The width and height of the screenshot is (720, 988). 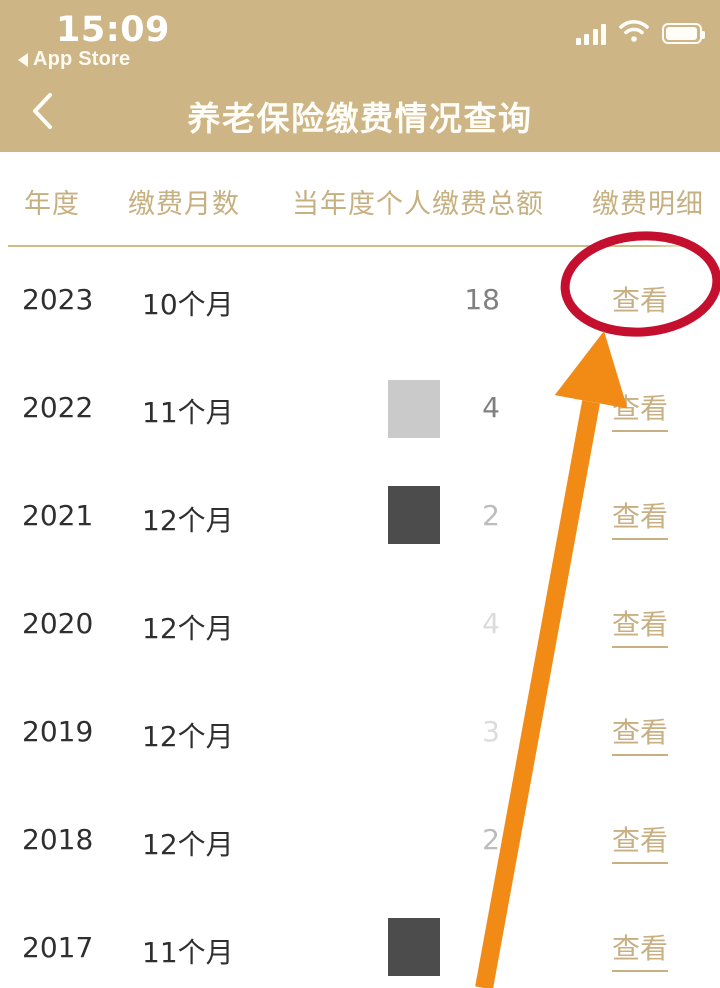 What do you see at coordinates (482, 299) in the screenshot?
I see `total-amount-value: 18` at bounding box center [482, 299].